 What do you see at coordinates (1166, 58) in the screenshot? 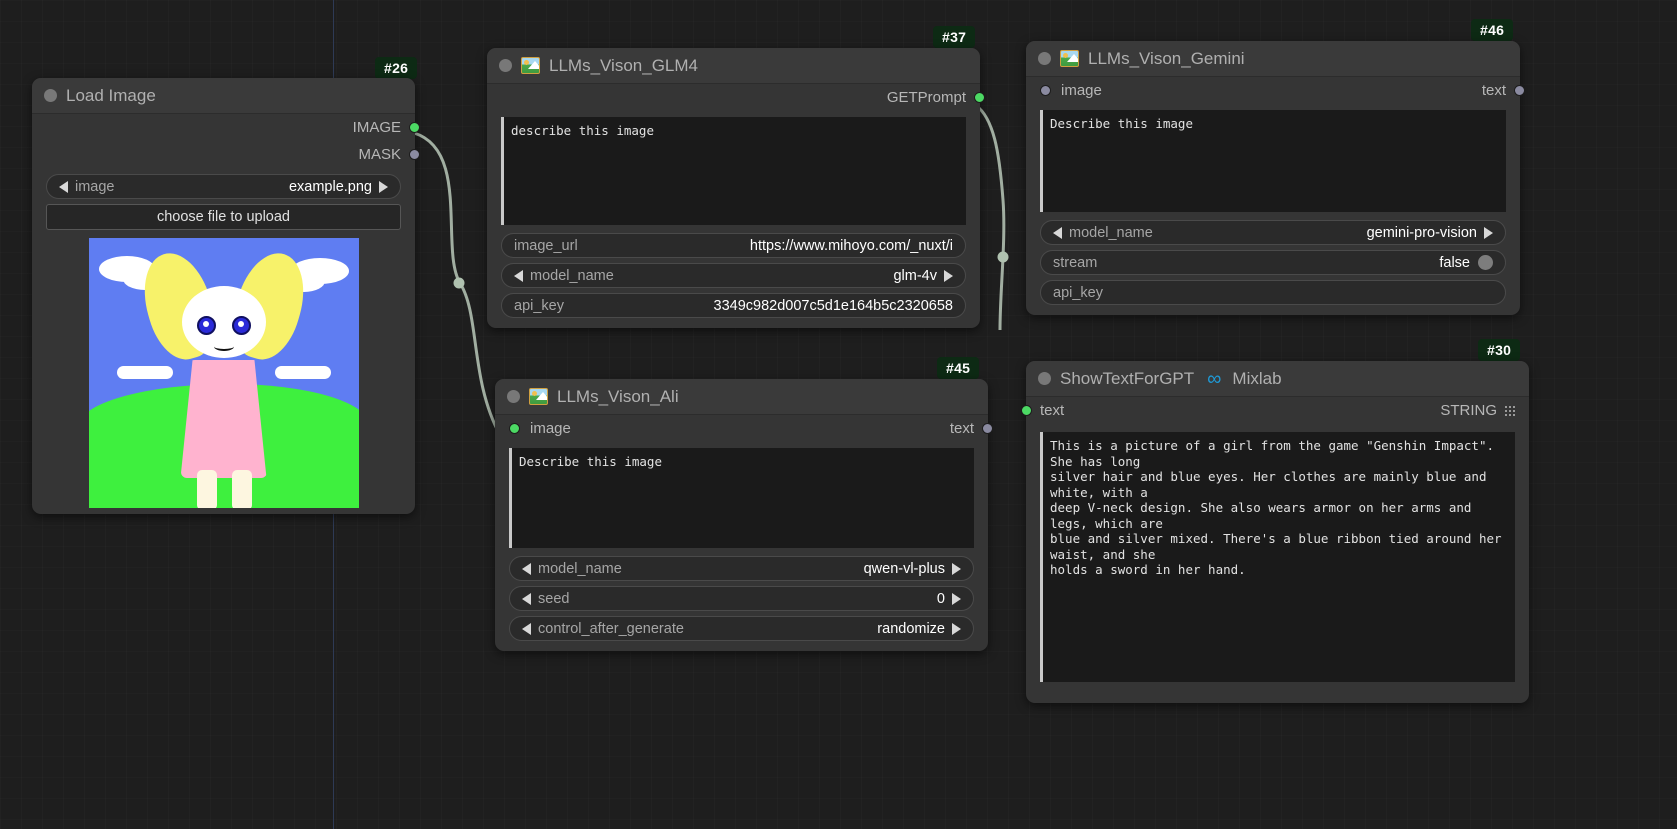
I see `node-title-text: LLMs_Vison_Gemini` at bounding box center [1166, 58].